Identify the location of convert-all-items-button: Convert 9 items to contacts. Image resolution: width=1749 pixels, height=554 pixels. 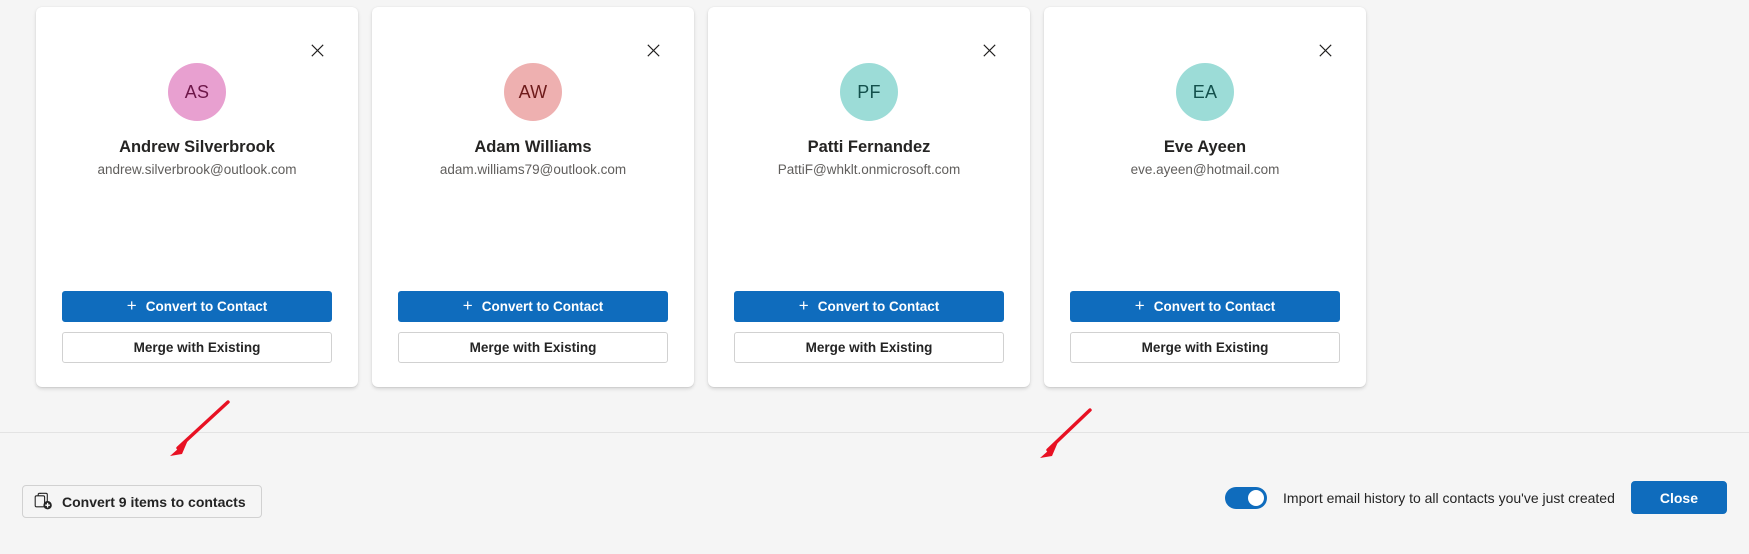
(142, 501).